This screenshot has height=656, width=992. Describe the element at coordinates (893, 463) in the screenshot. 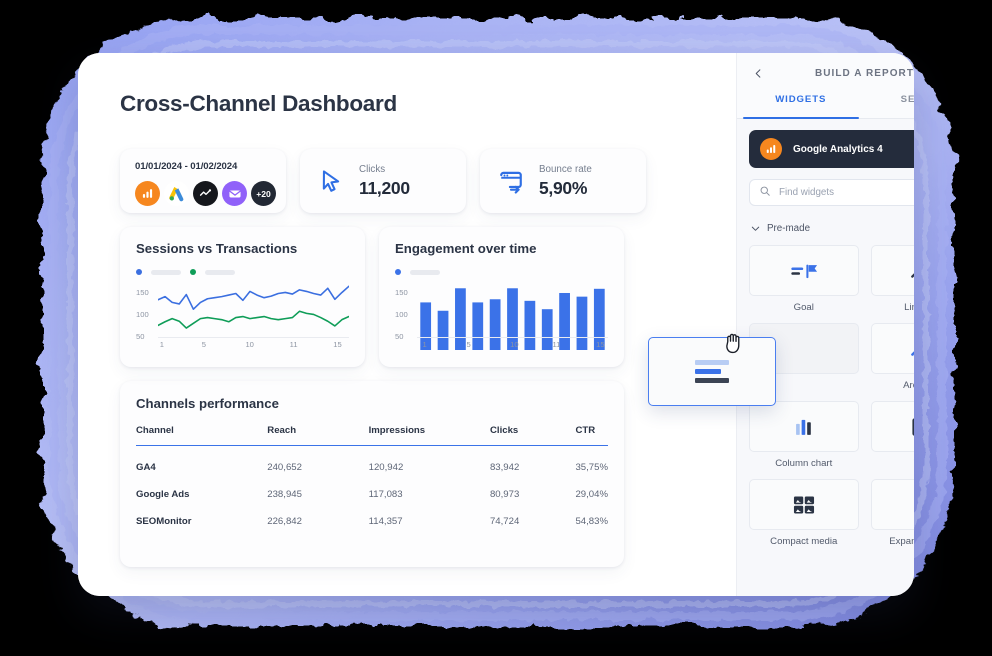

I see `widget-label: Table` at that location.